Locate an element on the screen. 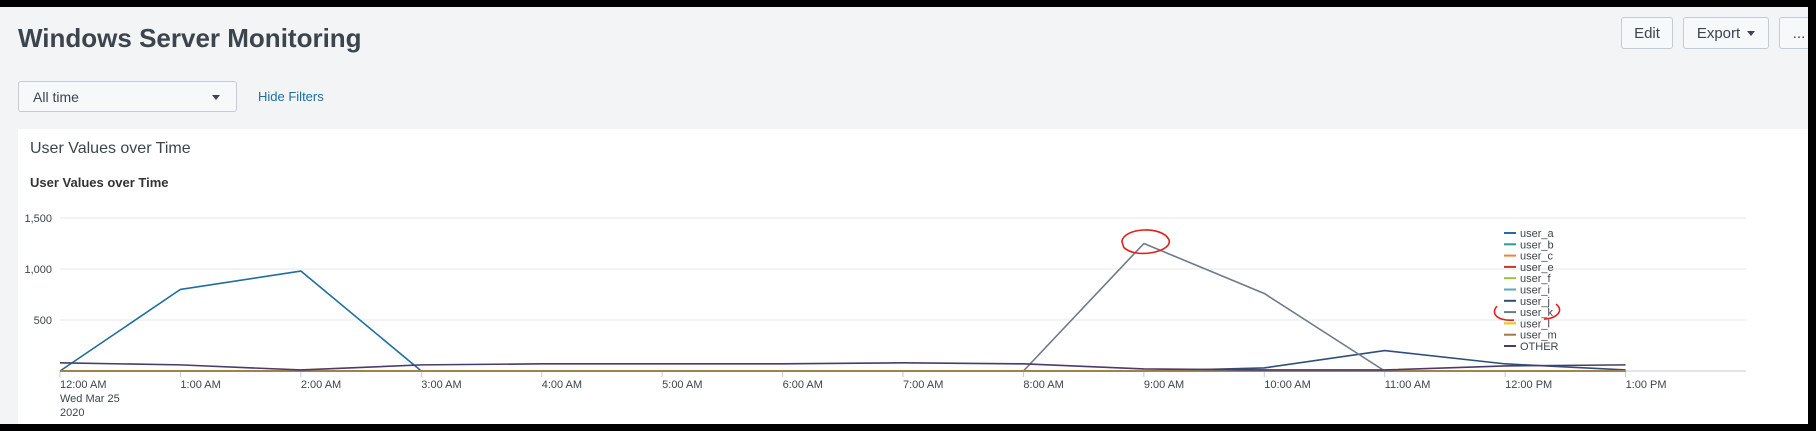  legend-item-user_f: user_f is located at coordinates (1536, 279).